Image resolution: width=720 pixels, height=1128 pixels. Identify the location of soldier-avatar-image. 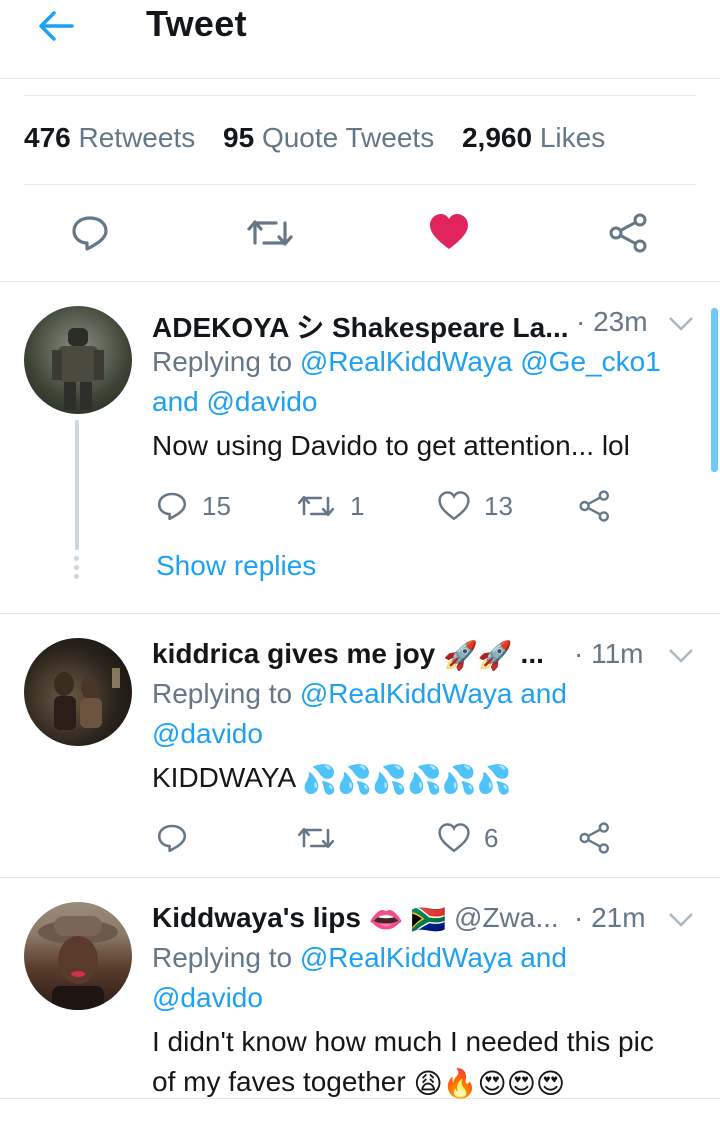
(78, 369).